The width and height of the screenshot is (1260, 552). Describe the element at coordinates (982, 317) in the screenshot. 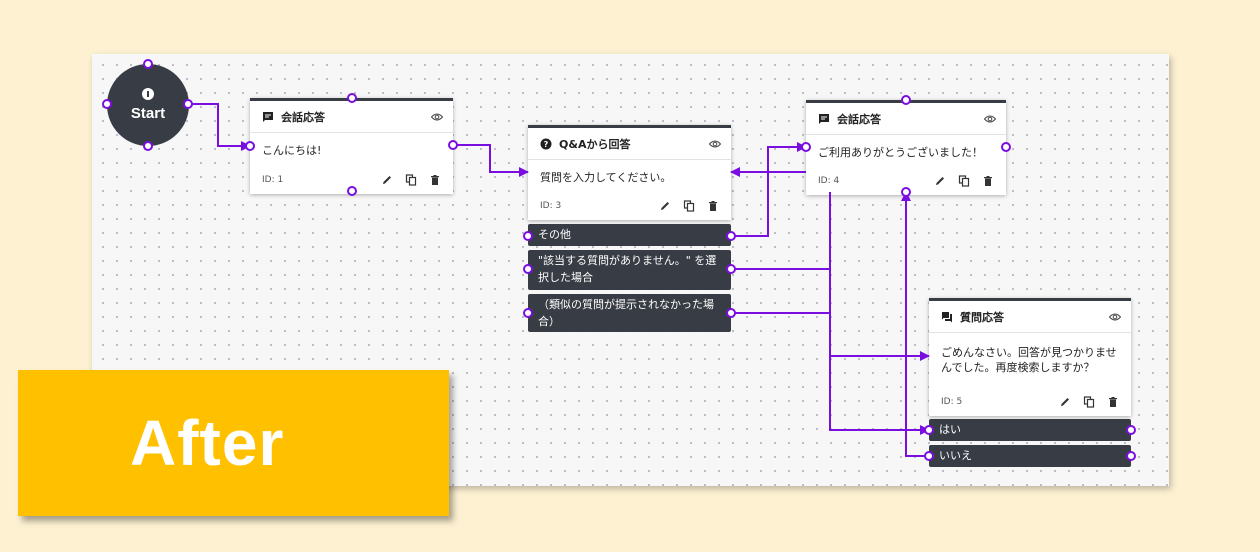

I see `node-title: 質問応答` at that location.